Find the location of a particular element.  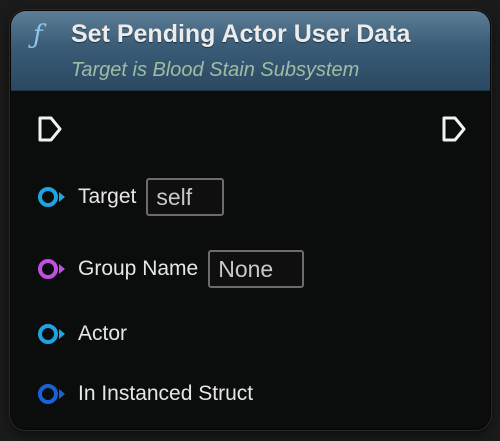

group-name-value-field: None is located at coordinates (256, 269).